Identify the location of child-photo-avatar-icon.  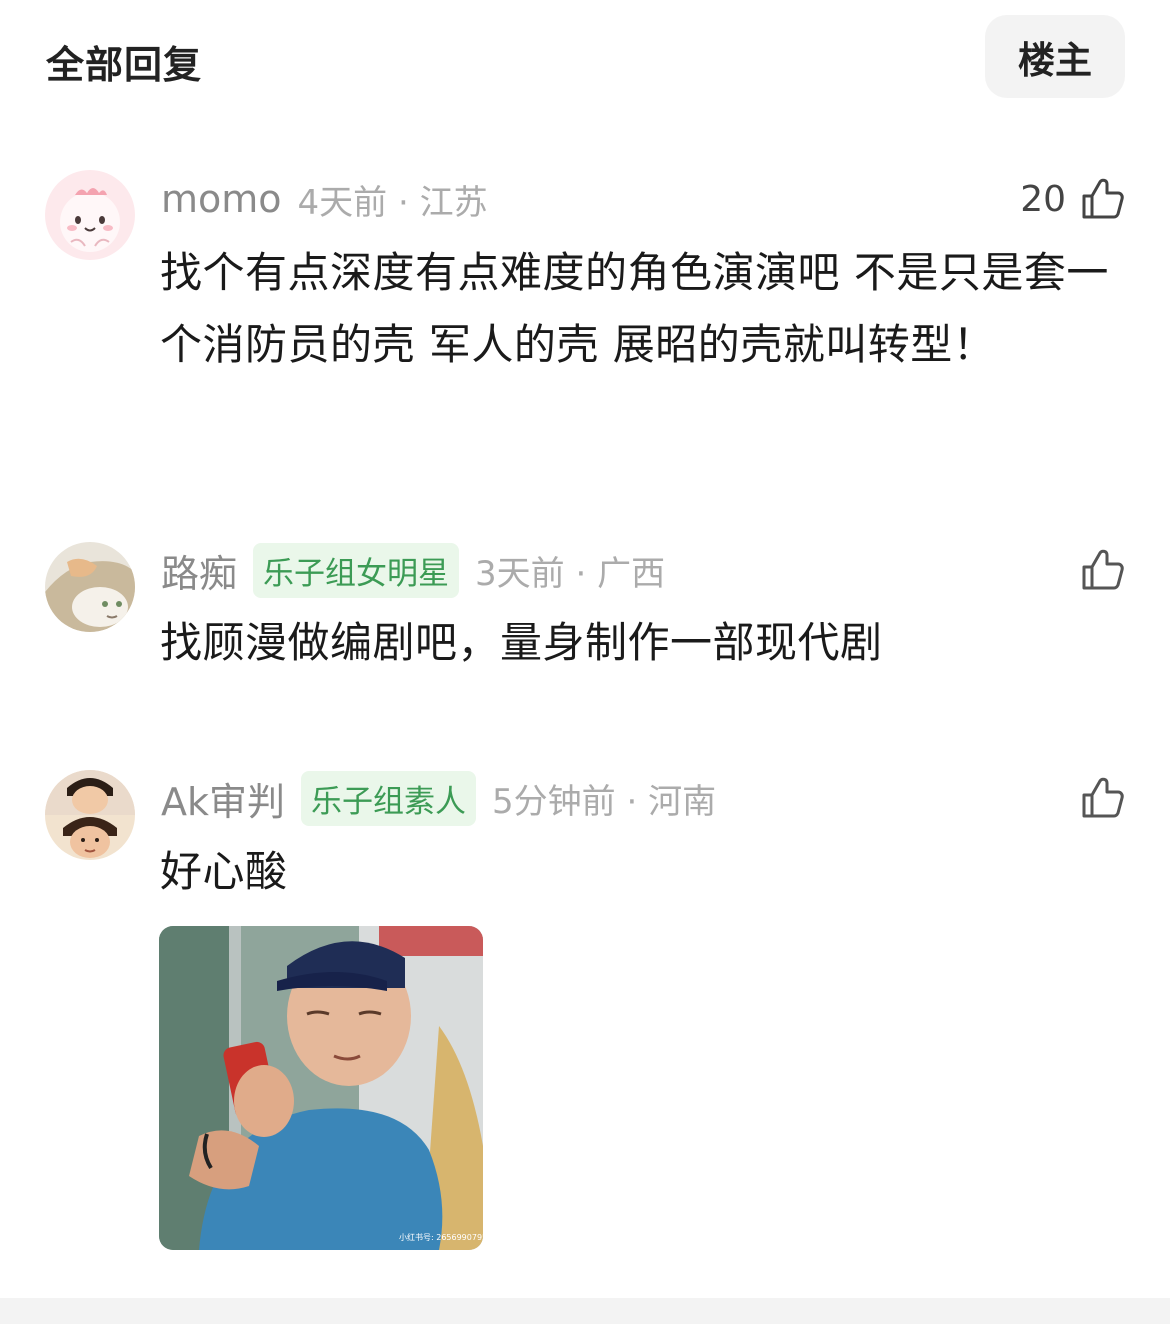
(90, 815).